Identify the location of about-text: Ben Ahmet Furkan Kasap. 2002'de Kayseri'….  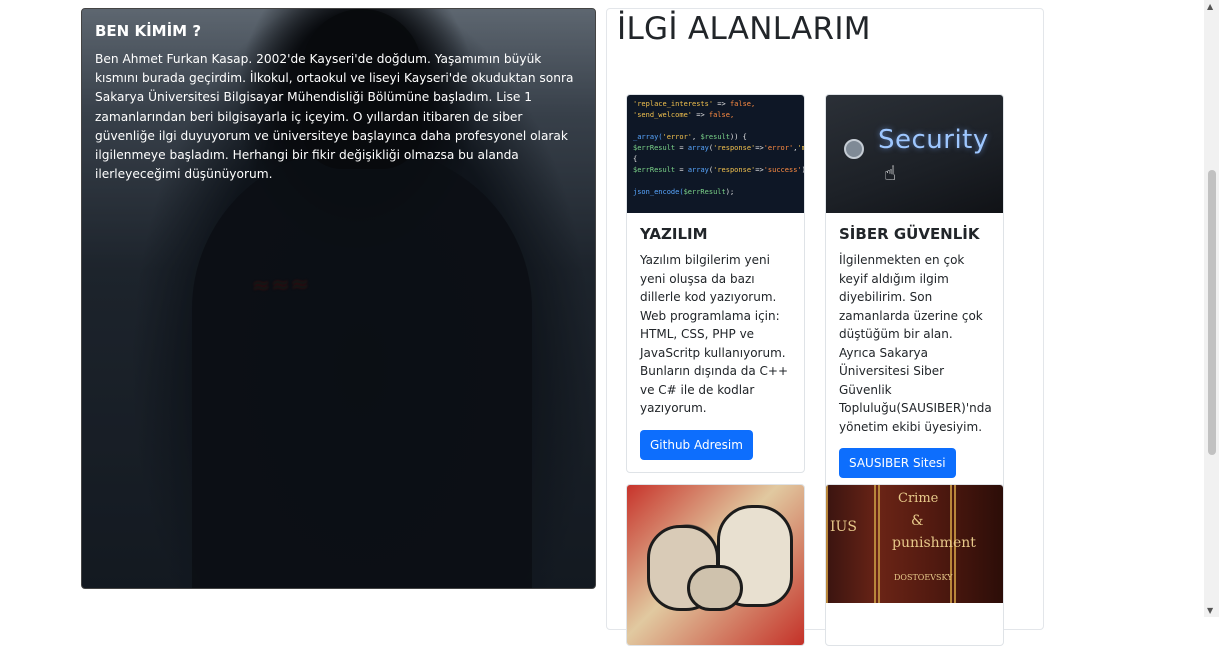
(334, 117).